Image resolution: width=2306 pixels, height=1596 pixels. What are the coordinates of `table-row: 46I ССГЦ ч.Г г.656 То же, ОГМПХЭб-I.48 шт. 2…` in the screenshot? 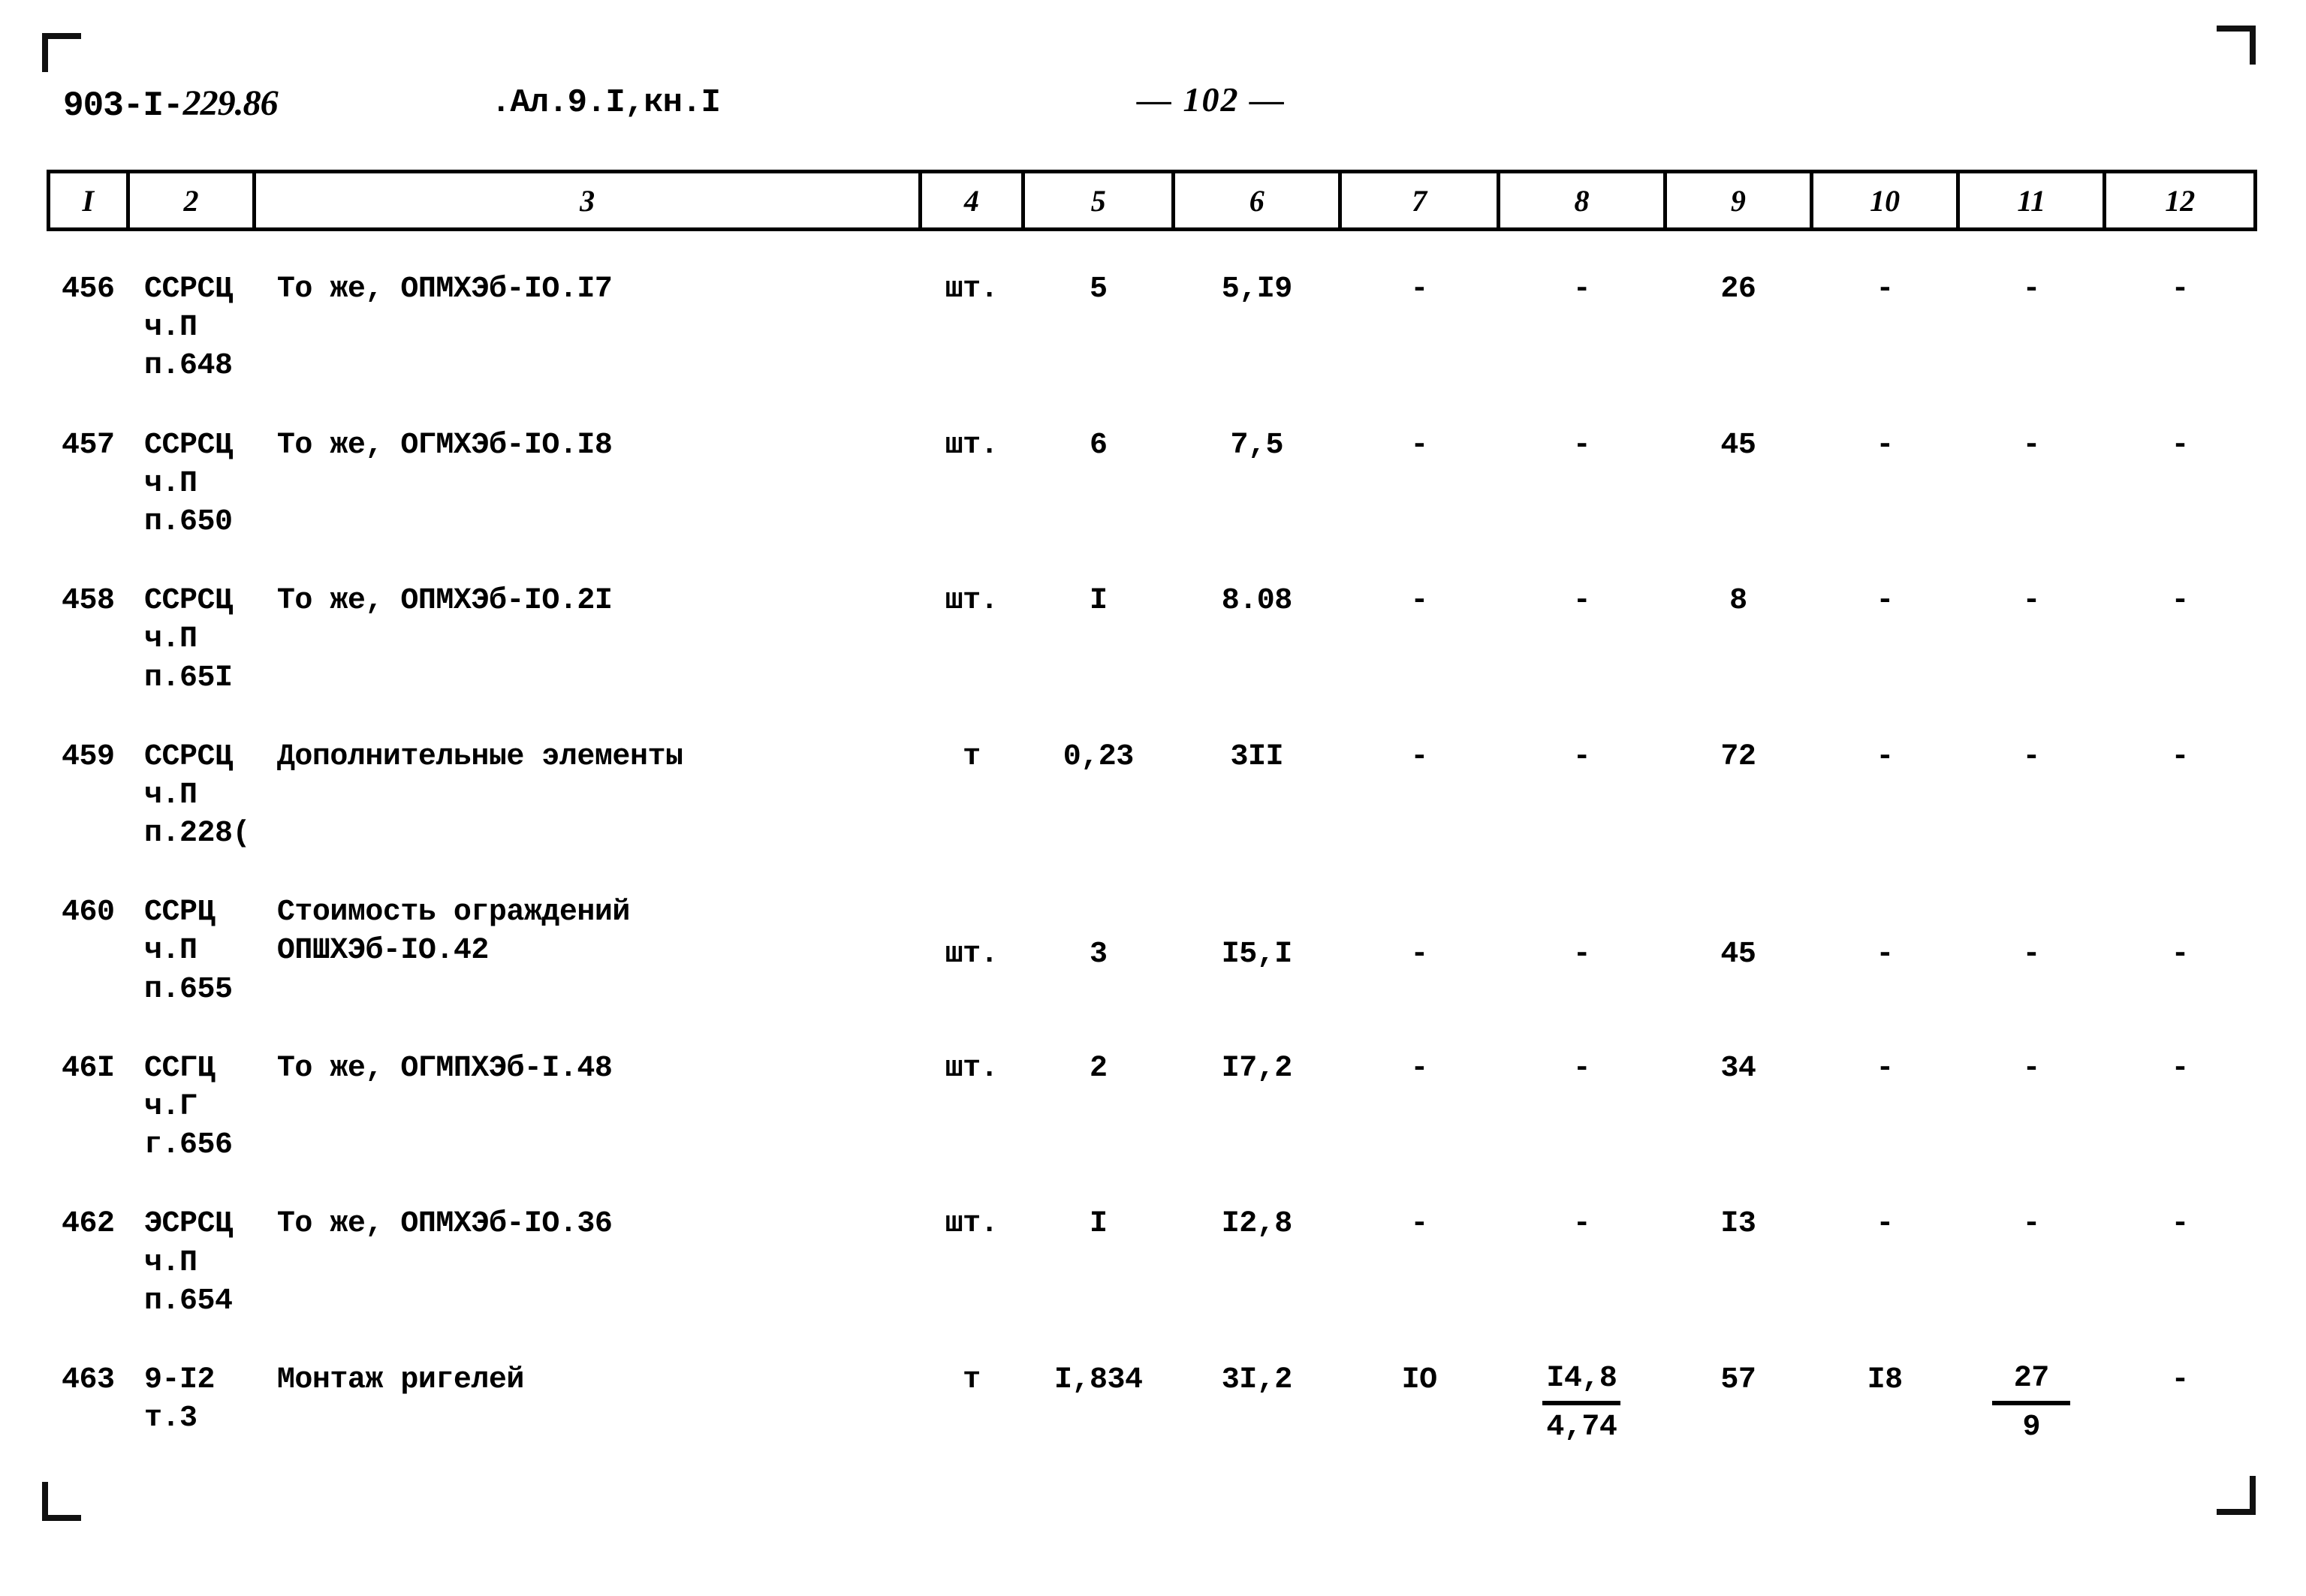 It's located at (1152, 1094).